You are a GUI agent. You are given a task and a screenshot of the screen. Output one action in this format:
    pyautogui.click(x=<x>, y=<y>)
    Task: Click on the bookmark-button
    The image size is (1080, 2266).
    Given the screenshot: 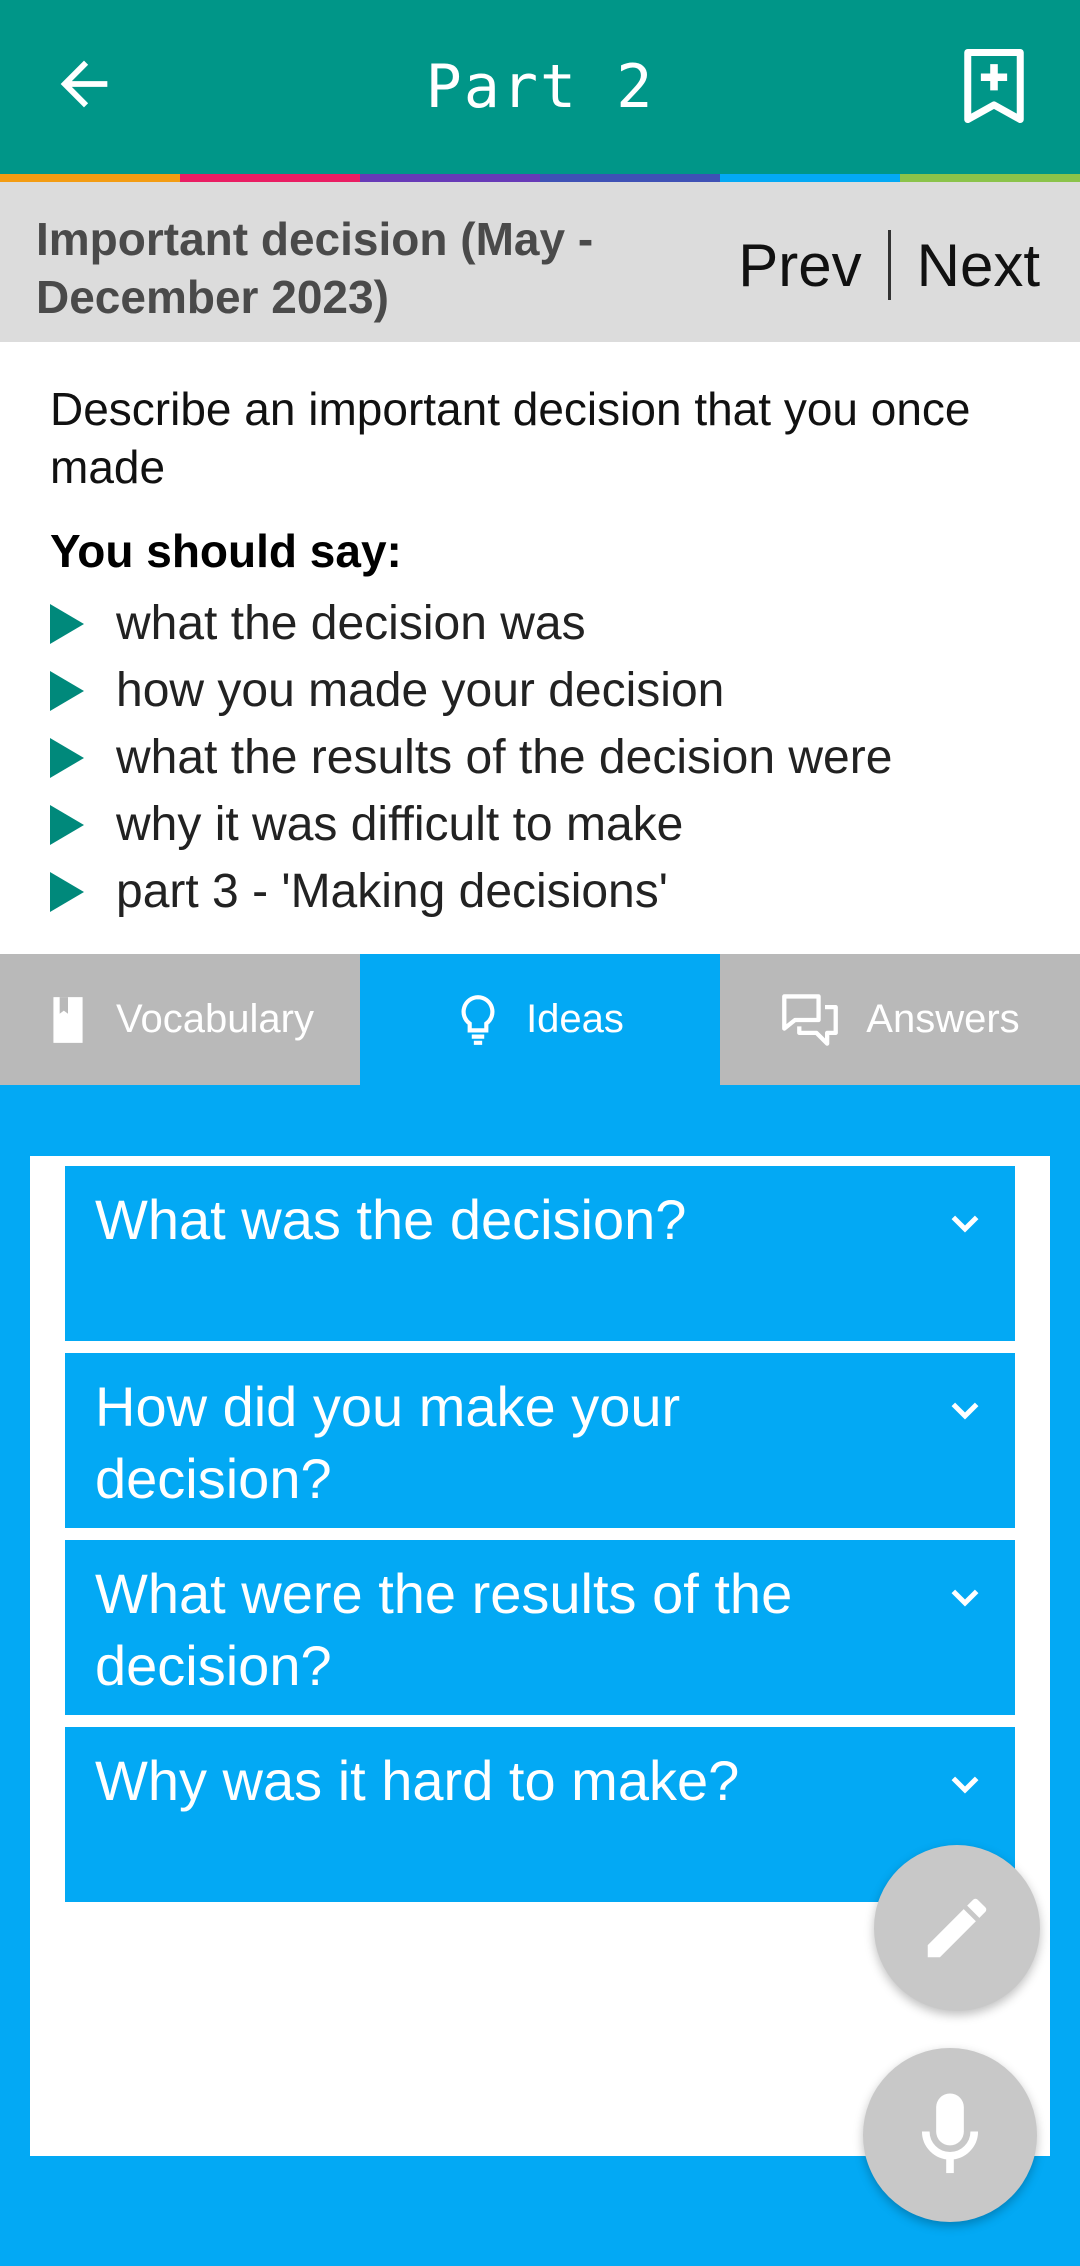 What is the action you would take?
    pyautogui.click(x=994, y=86)
    